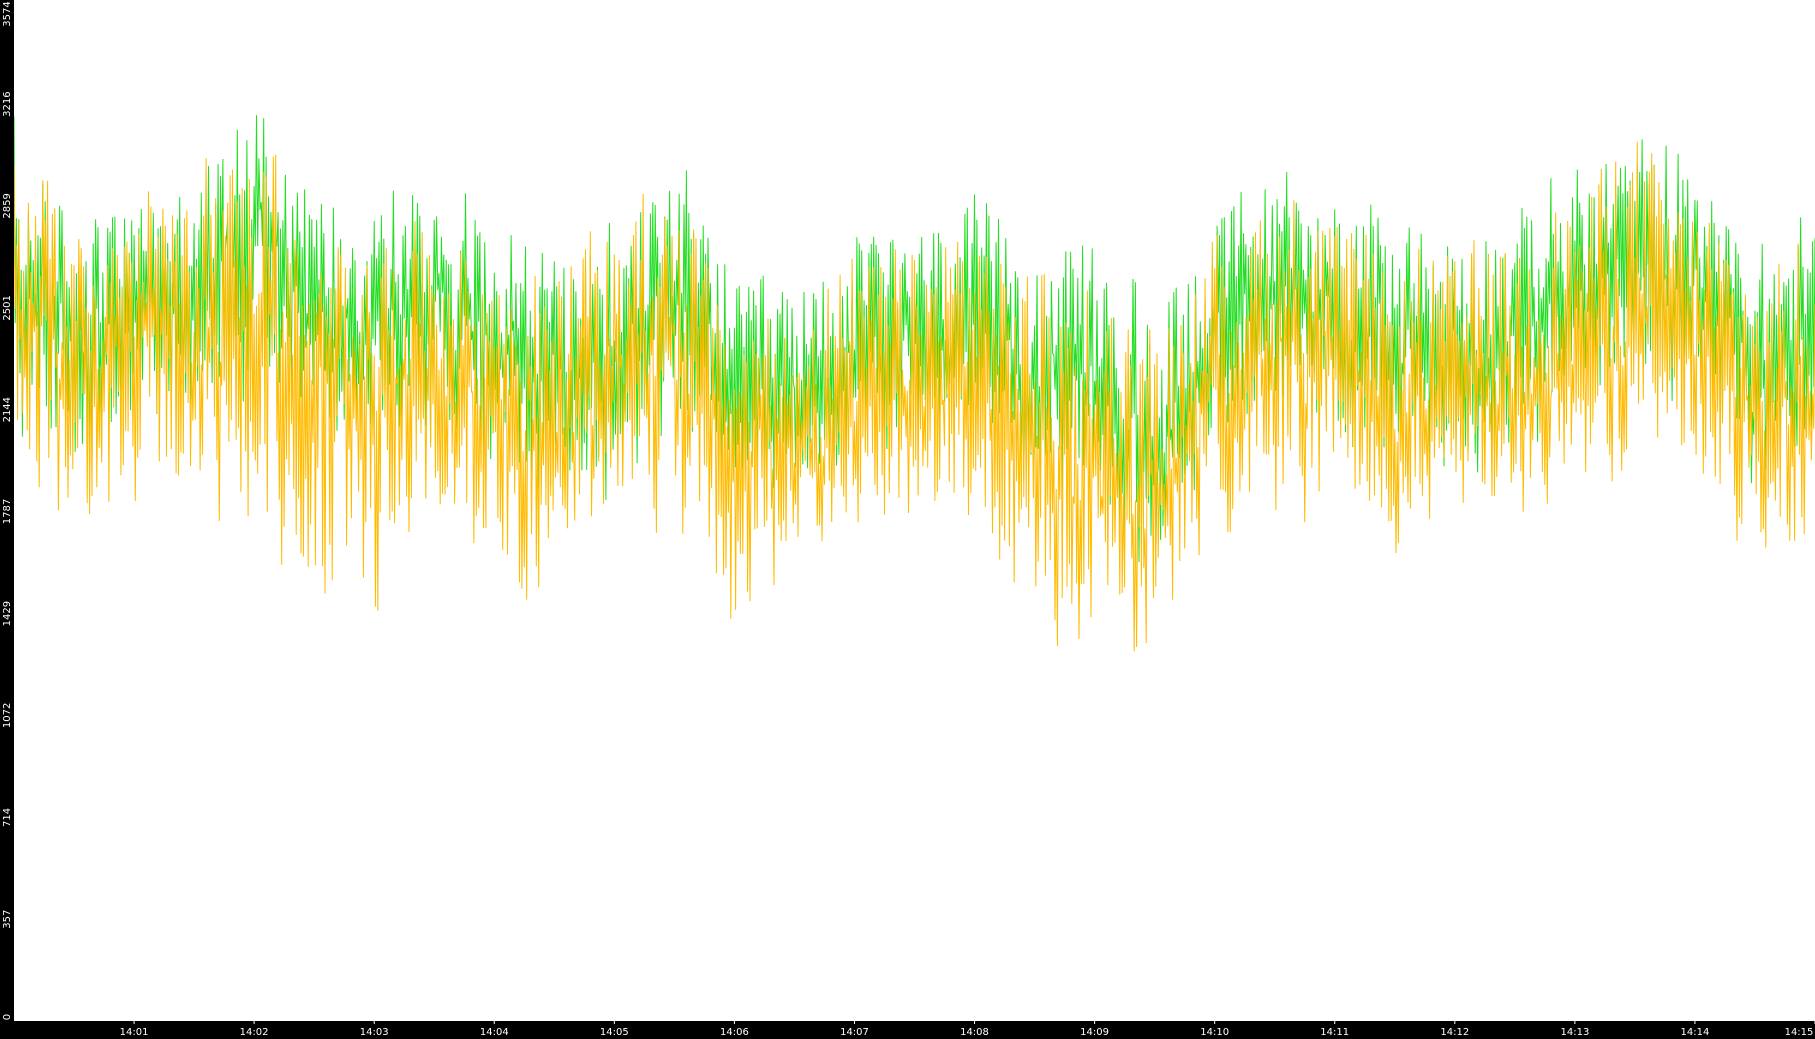 The width and height of the screenshot is (1815, 1039). I want to click on x-tick-label: 14:06, so click(734, 1032).